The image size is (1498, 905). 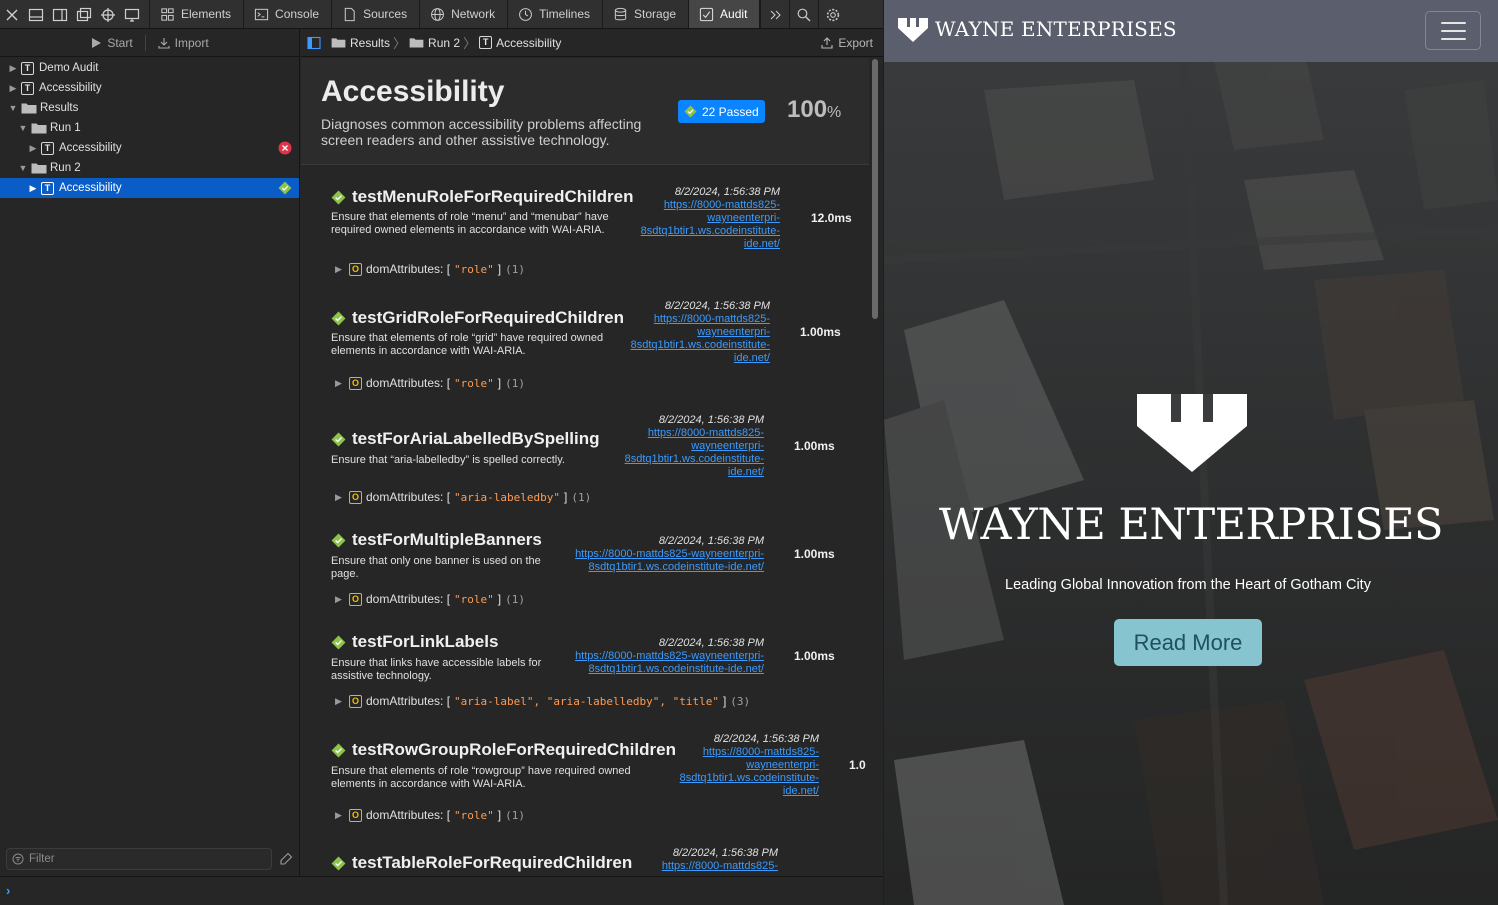 I want to click on attr-prefix: domAttributes: [, so click(x=408, y=269).